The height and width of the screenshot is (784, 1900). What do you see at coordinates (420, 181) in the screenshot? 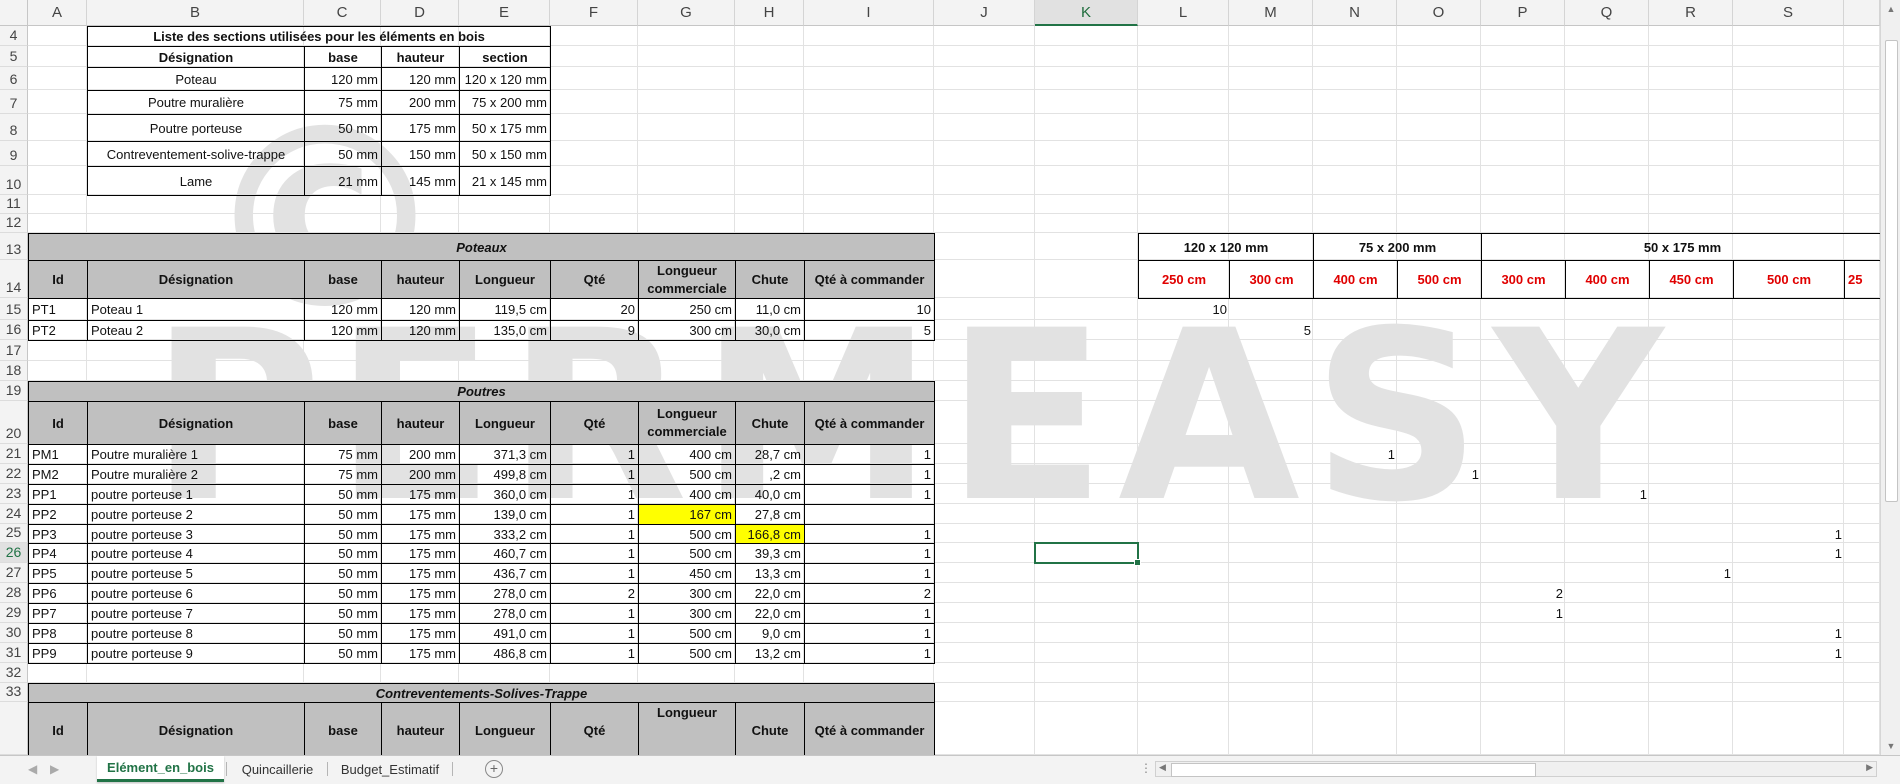
I see `sections-table-cell: 145 mm` at bounding box center [420, 181].